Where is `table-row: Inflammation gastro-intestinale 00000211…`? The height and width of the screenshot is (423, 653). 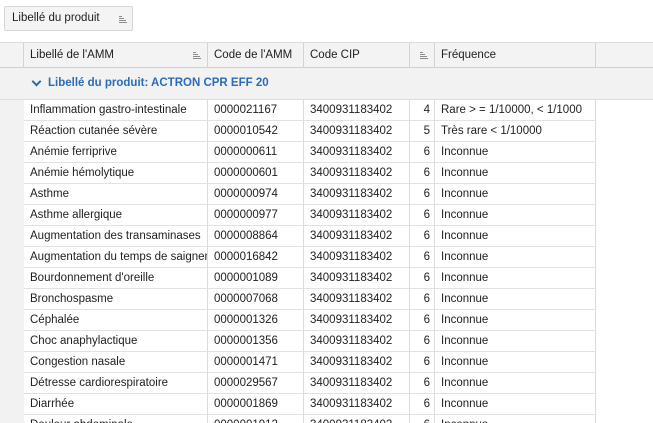
table-row: Inflammation gastro-intestinale 00000211… is located at coordinates (326, 110).